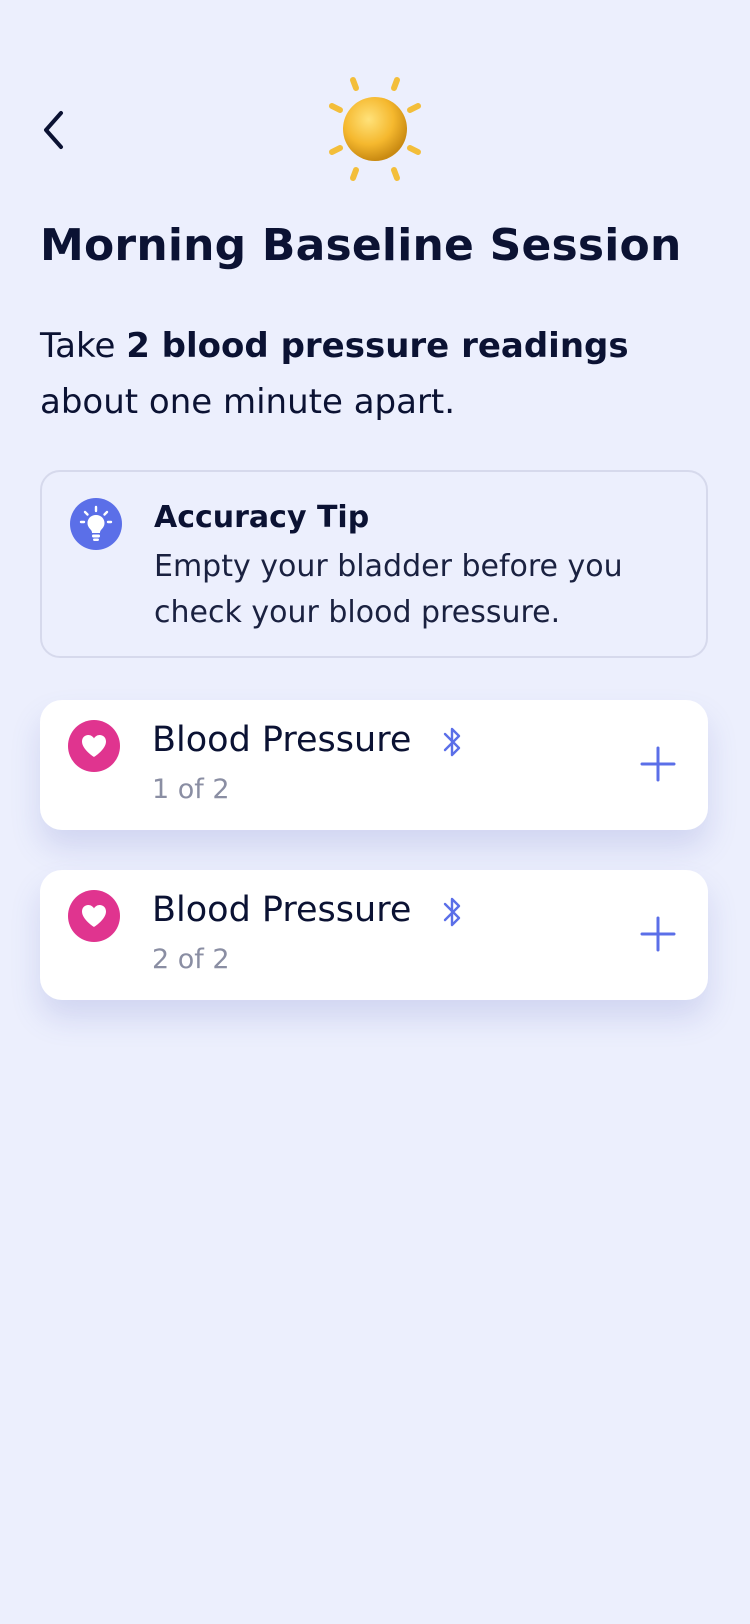 The image size is (750, 1624). What do you see at coordinates (377, 346) in the screenshot?
I see `instruction-bold: 2 blood pressure readings` at bounding box center [377, 346].